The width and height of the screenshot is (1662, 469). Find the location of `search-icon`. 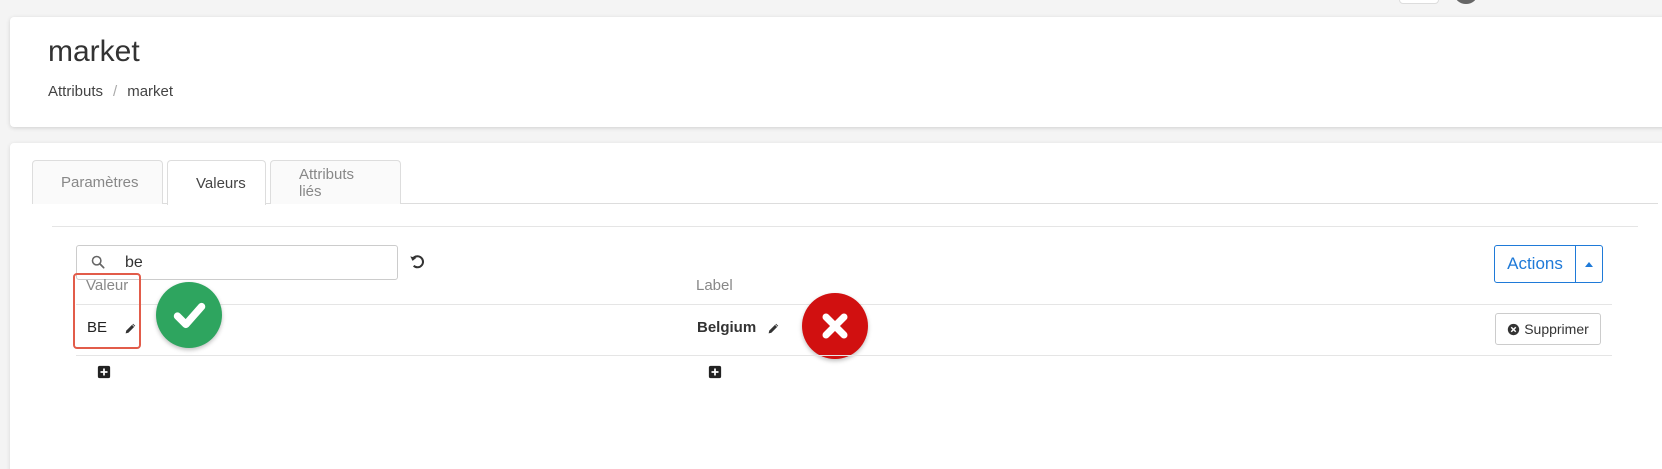

search-icon is located at coordinates (98, 262).